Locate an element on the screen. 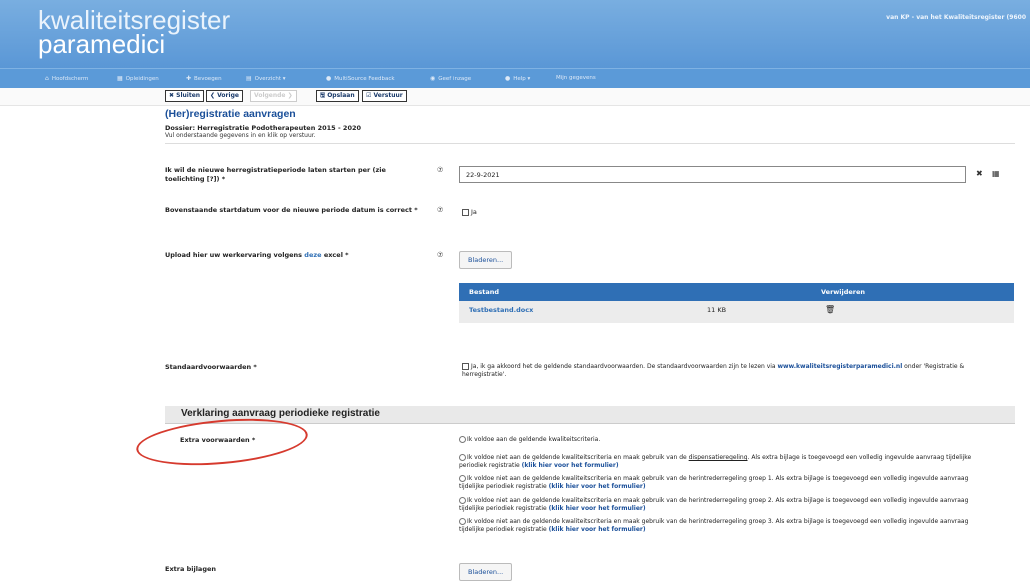  nav-label: Overzicht ▾ is located at coordinates (270, 79).